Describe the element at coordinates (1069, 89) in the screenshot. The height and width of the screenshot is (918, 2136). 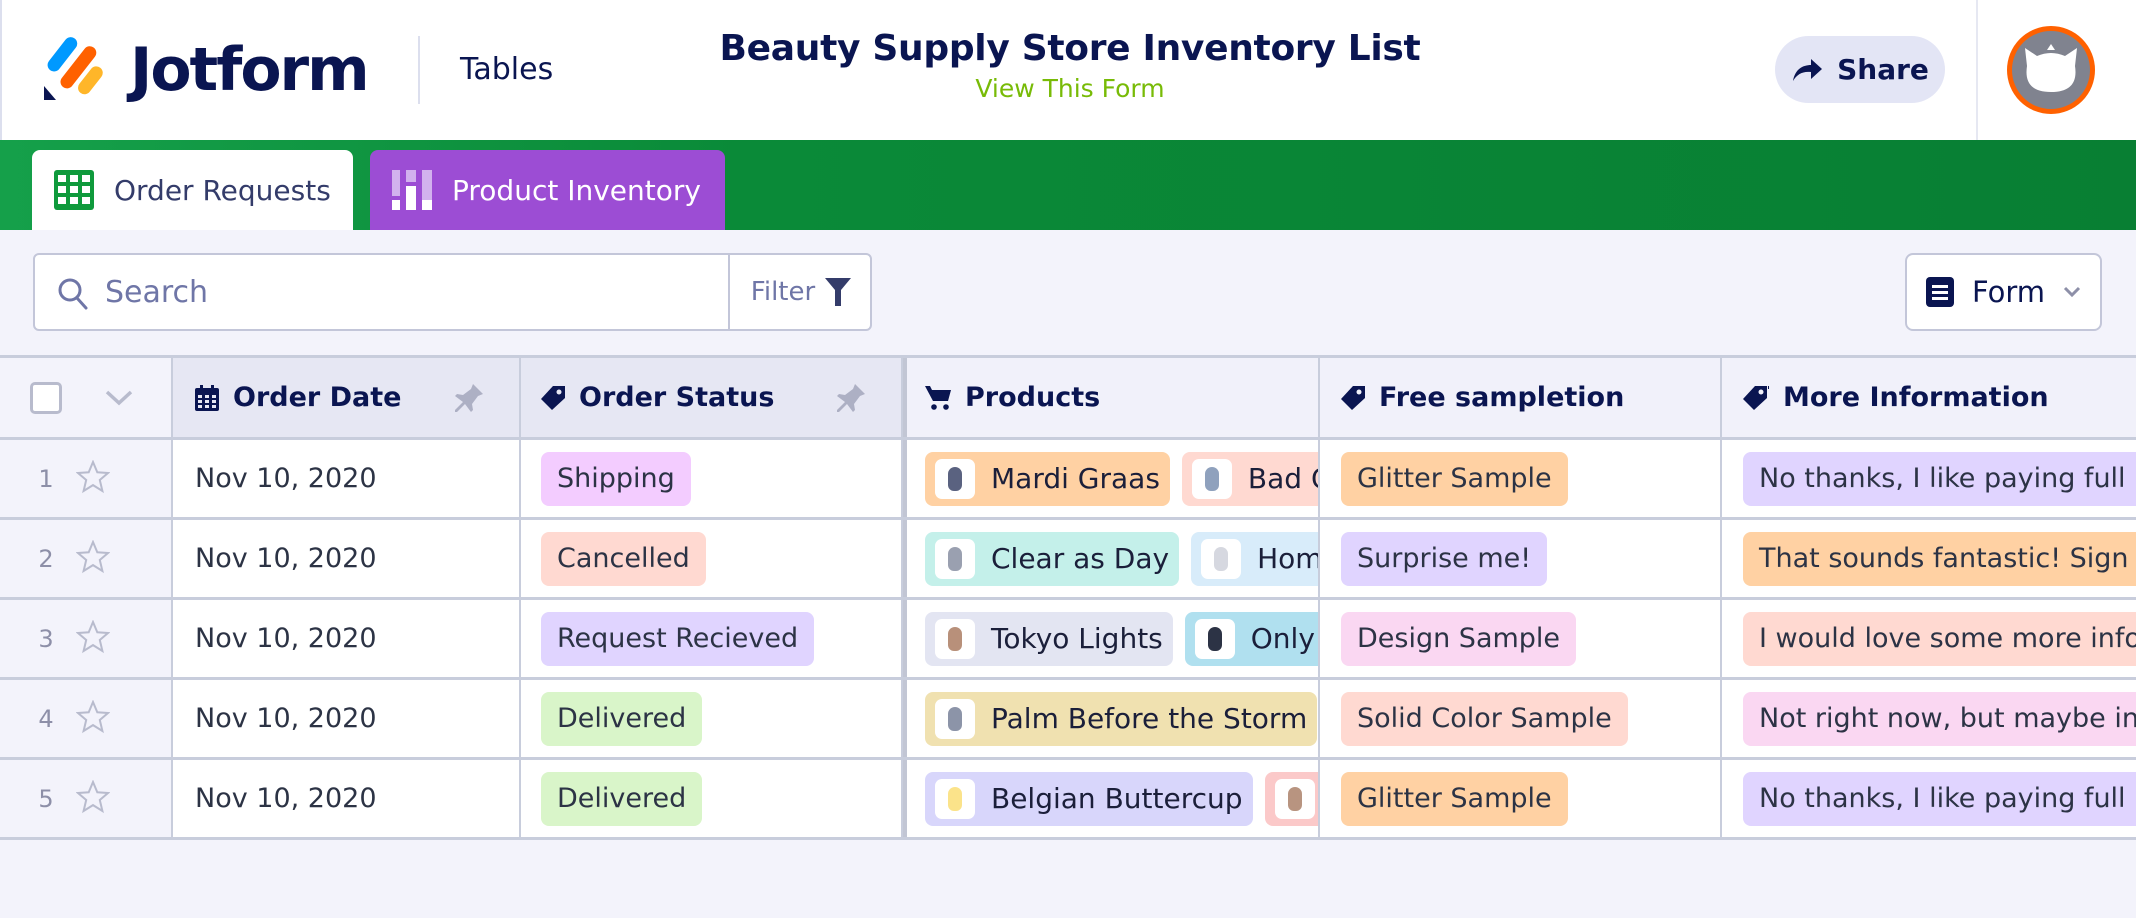
I see `view-form-link: View This Form` at that location.